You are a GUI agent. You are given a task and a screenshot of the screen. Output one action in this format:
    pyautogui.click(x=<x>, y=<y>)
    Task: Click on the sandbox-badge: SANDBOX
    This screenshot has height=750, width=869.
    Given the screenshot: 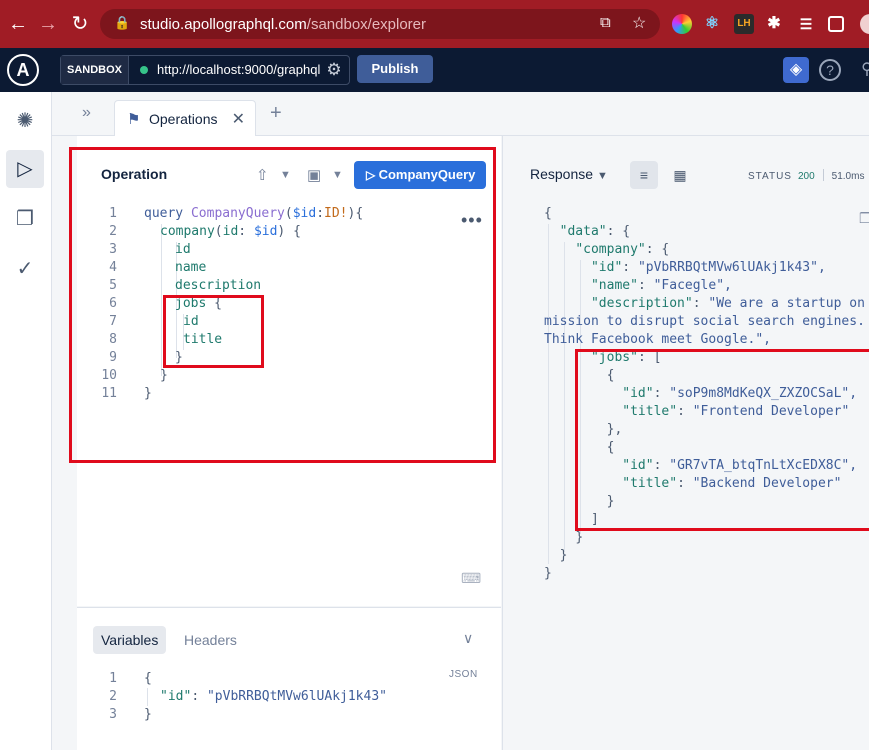 What is the action you would take?
    pyautogui.click(x=95, y=70)
    